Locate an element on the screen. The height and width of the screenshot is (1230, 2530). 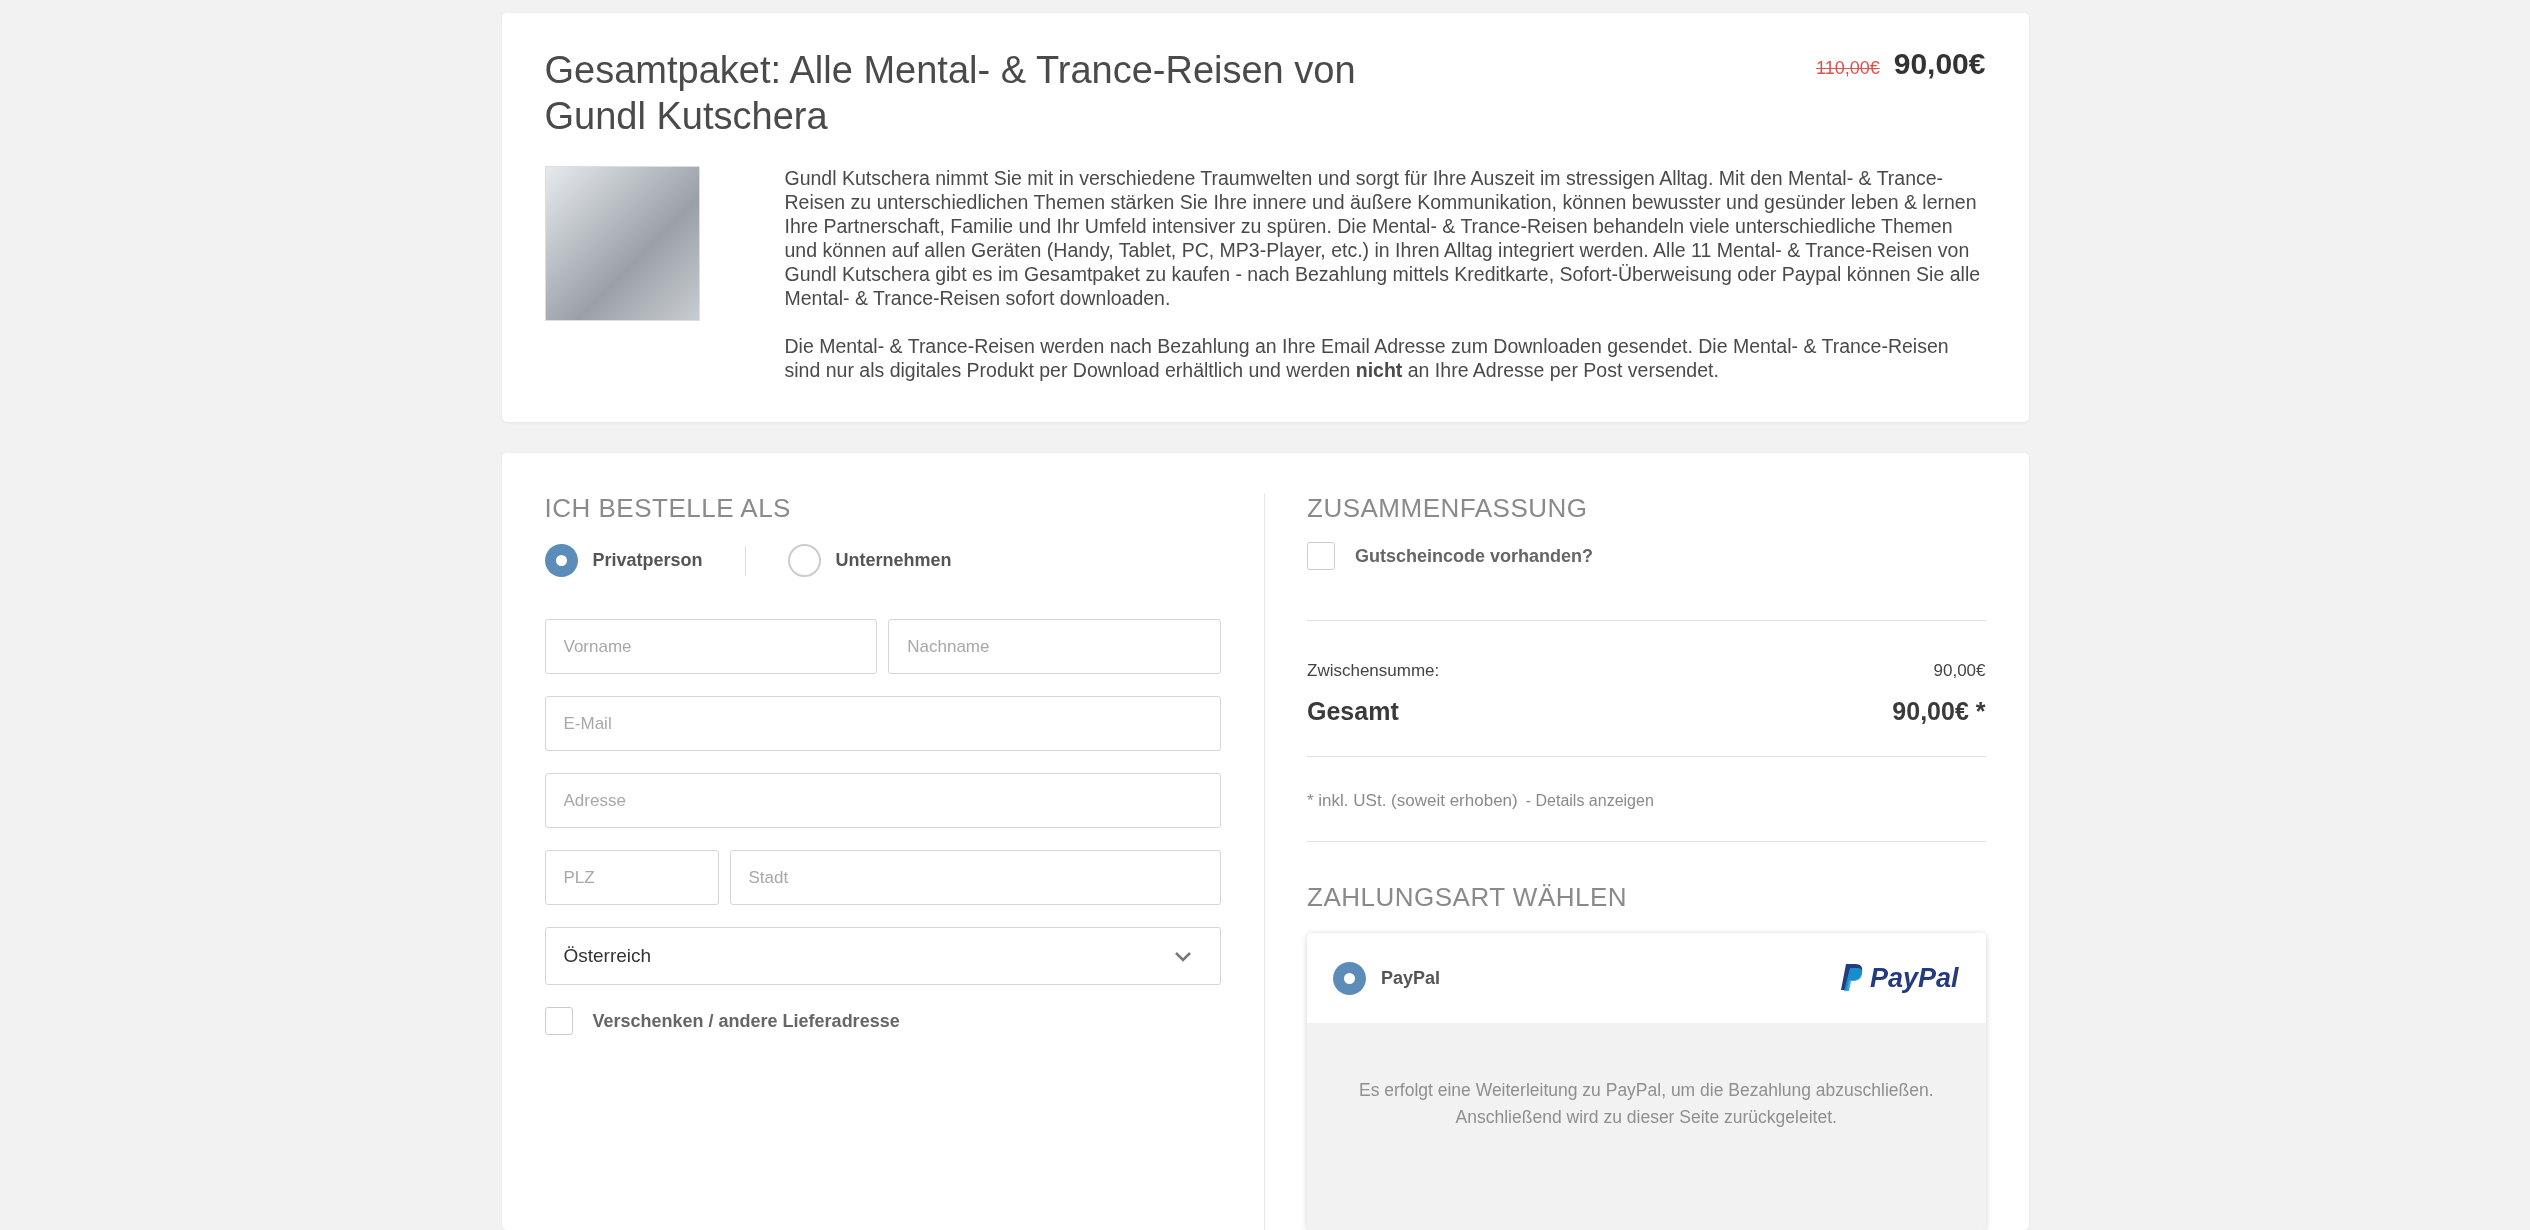
radio-option: Unternehmen is located at coordinates (869, 560).